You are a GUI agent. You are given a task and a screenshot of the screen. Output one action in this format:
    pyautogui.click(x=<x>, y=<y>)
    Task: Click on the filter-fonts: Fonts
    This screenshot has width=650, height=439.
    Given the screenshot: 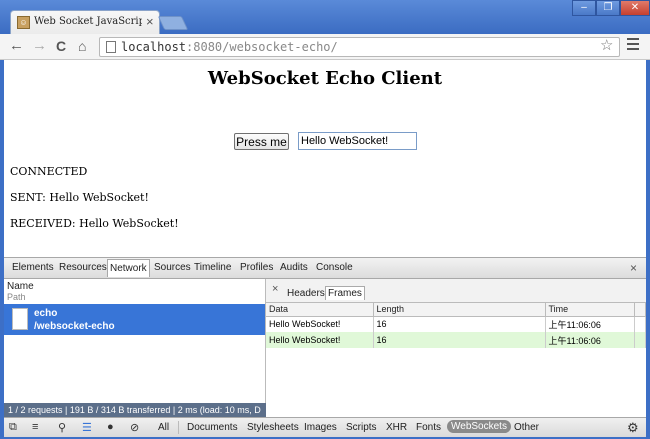 What is the action you would take?
    pyautogui.click(x=428, y=427)
    